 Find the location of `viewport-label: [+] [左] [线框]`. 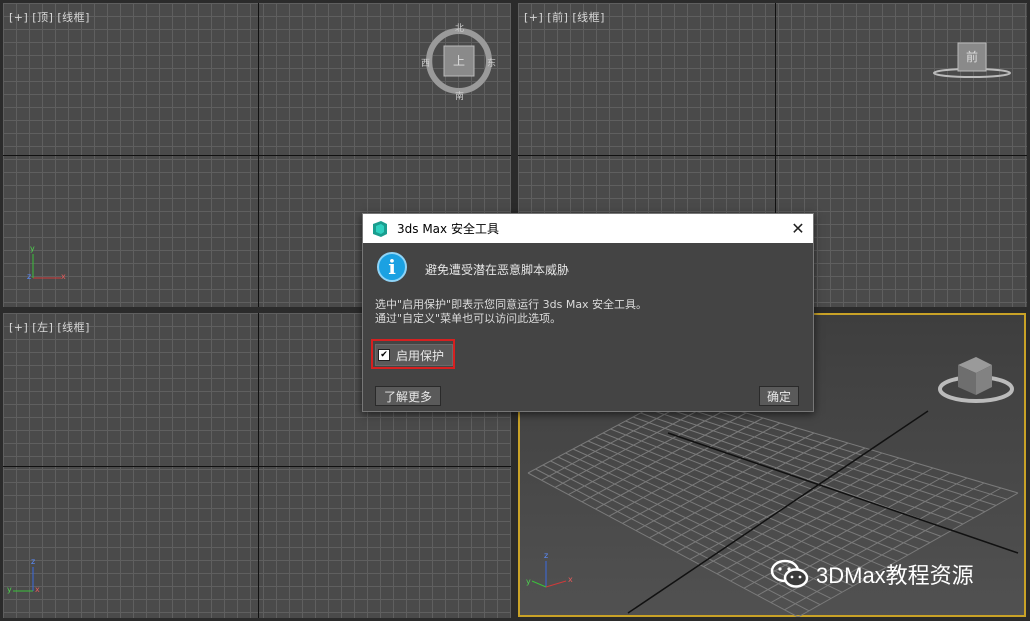

viewport-label: [+] [左] [线框] is located at coordinates (49, 327).